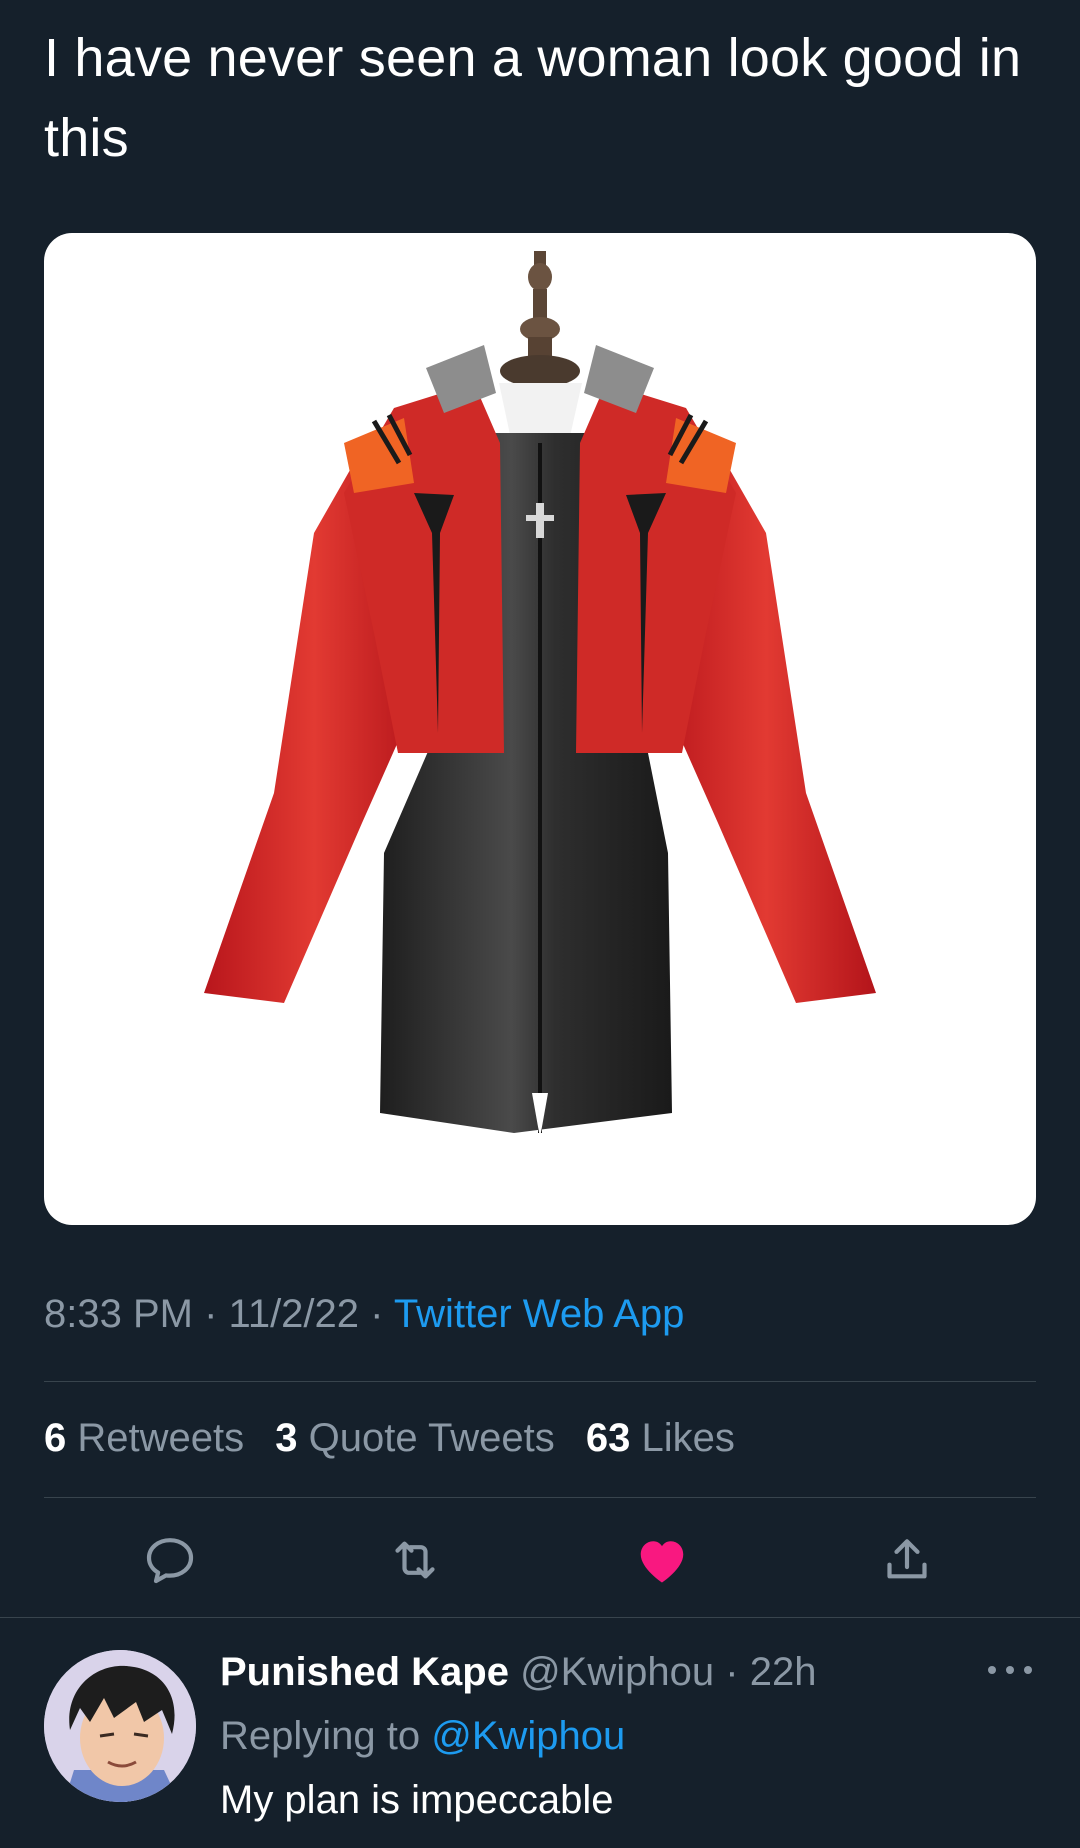 Image resolution: width=1080 pixels, height=1848 pixels. What do you see at coordinates (688, 1438) in the screenshot?
I see `likes-label: Likes` at bounding box center [688, 1438].